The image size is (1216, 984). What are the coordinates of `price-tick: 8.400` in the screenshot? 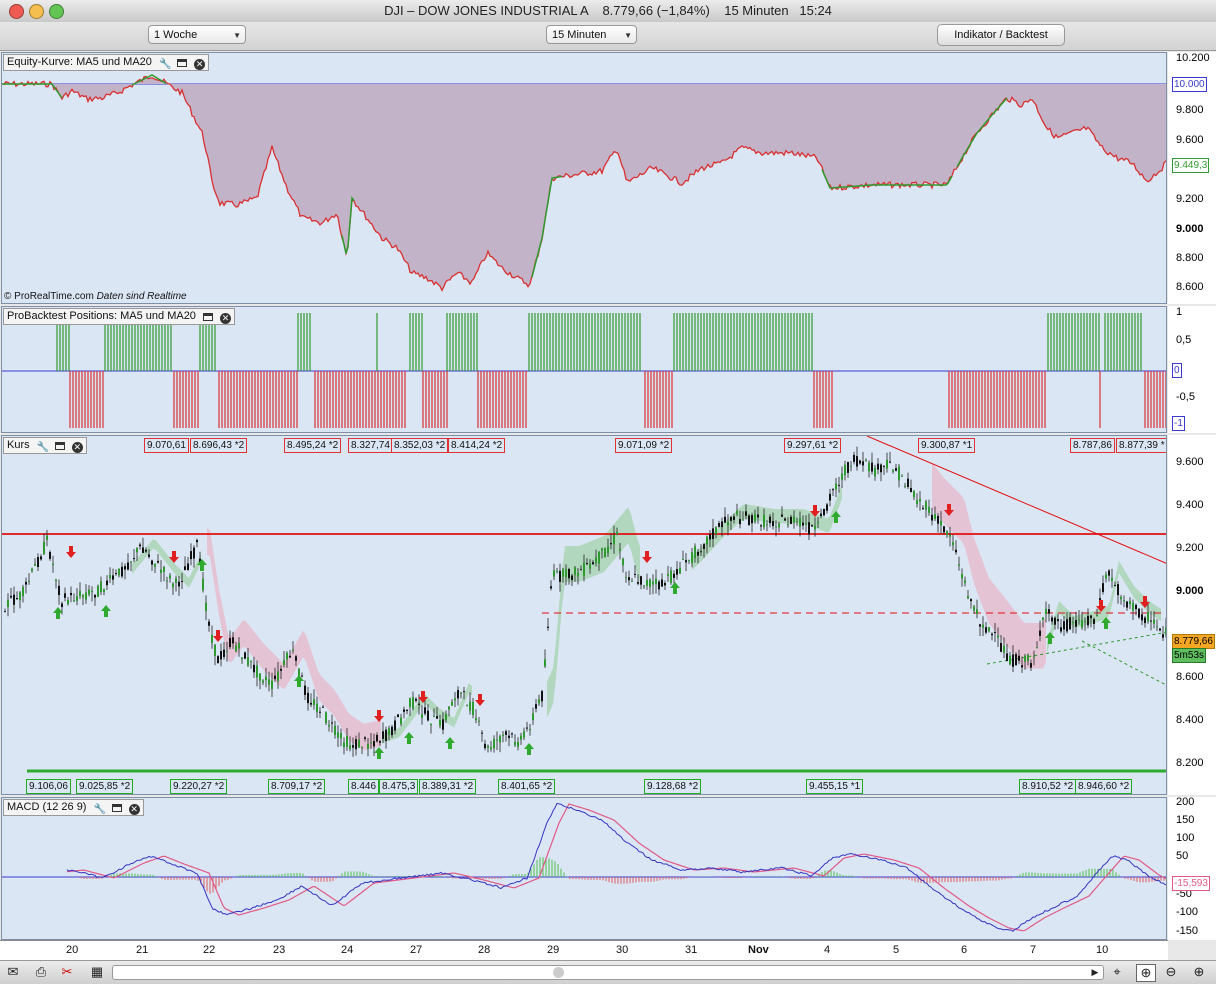 It's located at (1190, 720).